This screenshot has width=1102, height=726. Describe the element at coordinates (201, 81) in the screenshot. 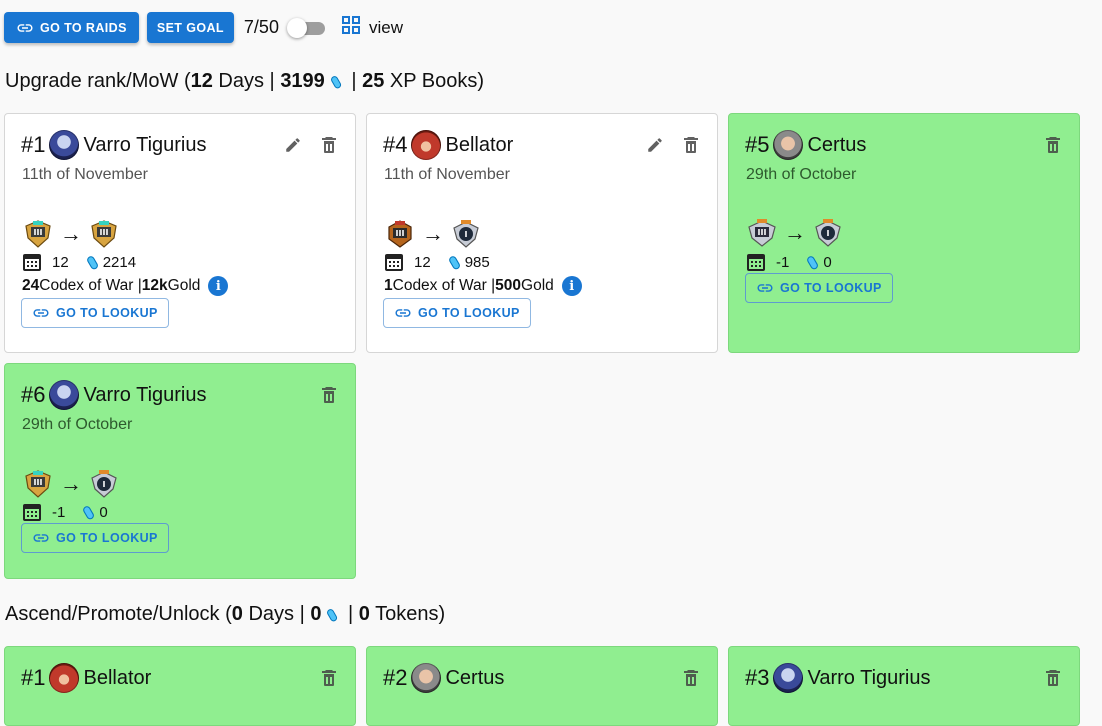

I see `upgrade-days: 12` at that location.